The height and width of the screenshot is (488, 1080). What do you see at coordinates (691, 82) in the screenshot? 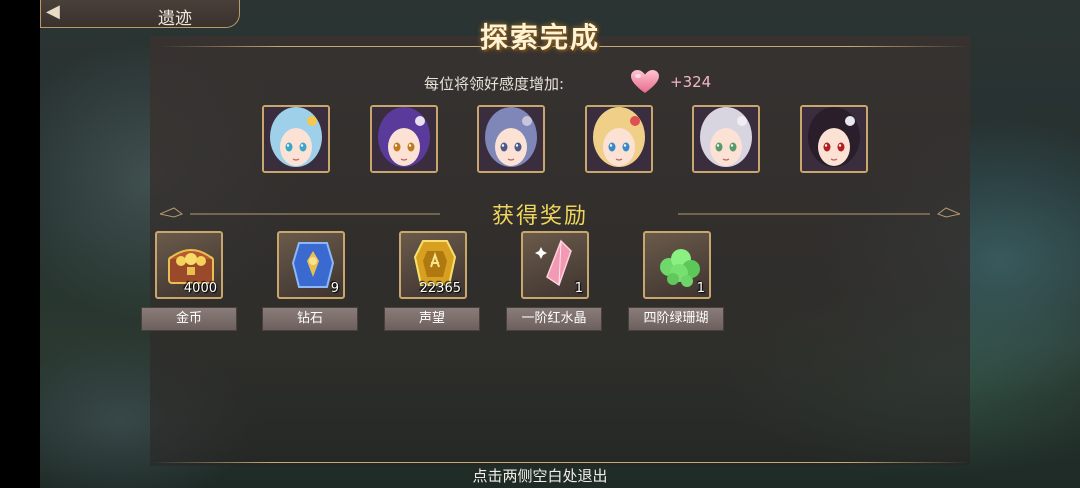
I see `affection-value: +324` at bounding box center [691, 82].